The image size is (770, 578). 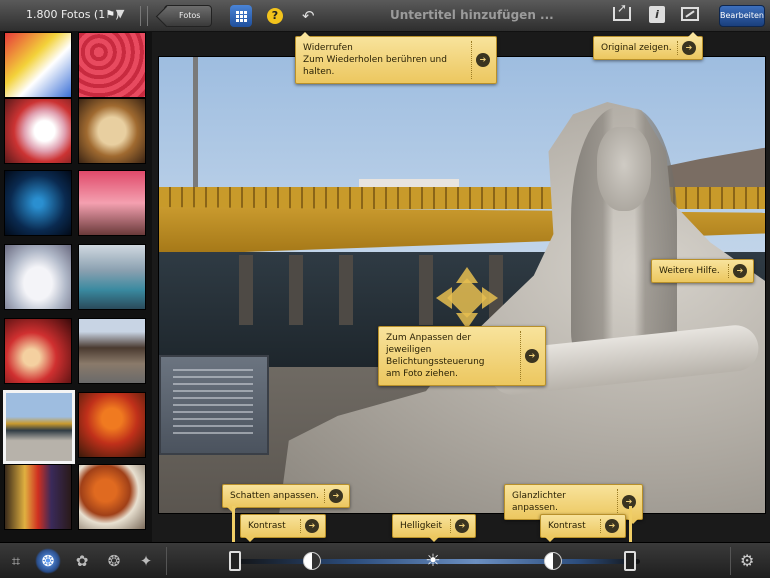 I want to click on highlights-handle, so click(x=630, y=561).